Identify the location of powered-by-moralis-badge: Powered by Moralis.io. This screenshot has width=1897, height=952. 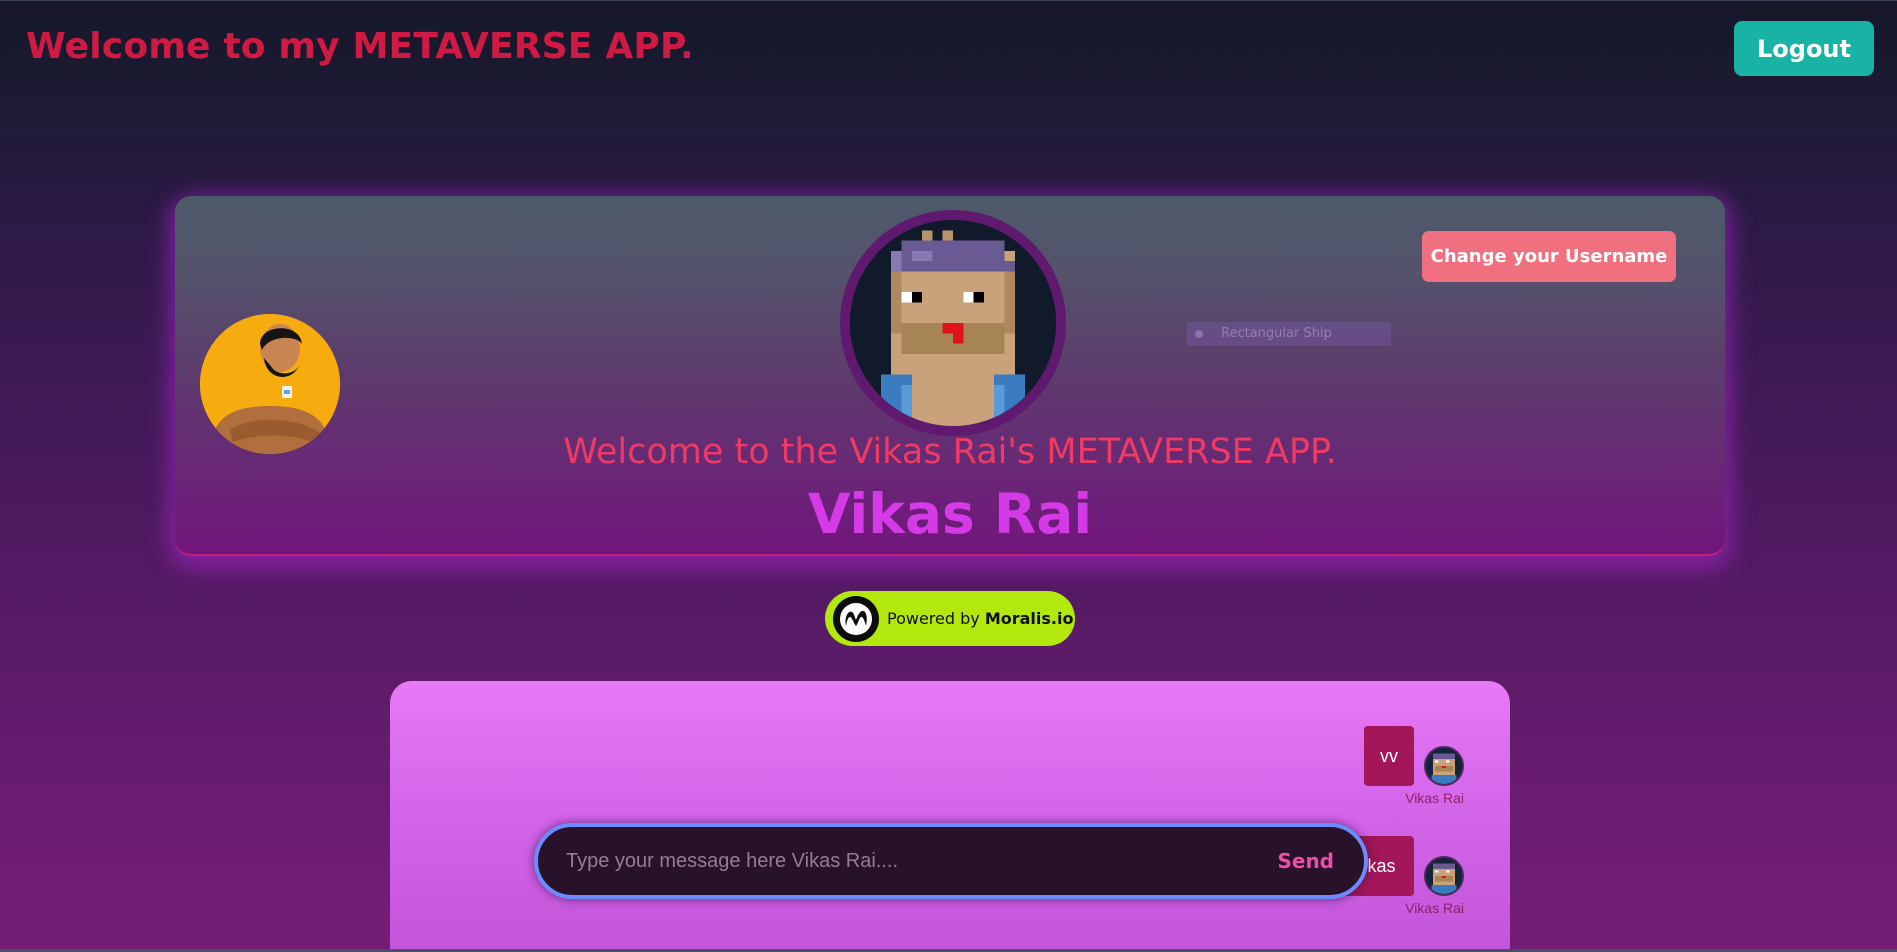
(950, 618).